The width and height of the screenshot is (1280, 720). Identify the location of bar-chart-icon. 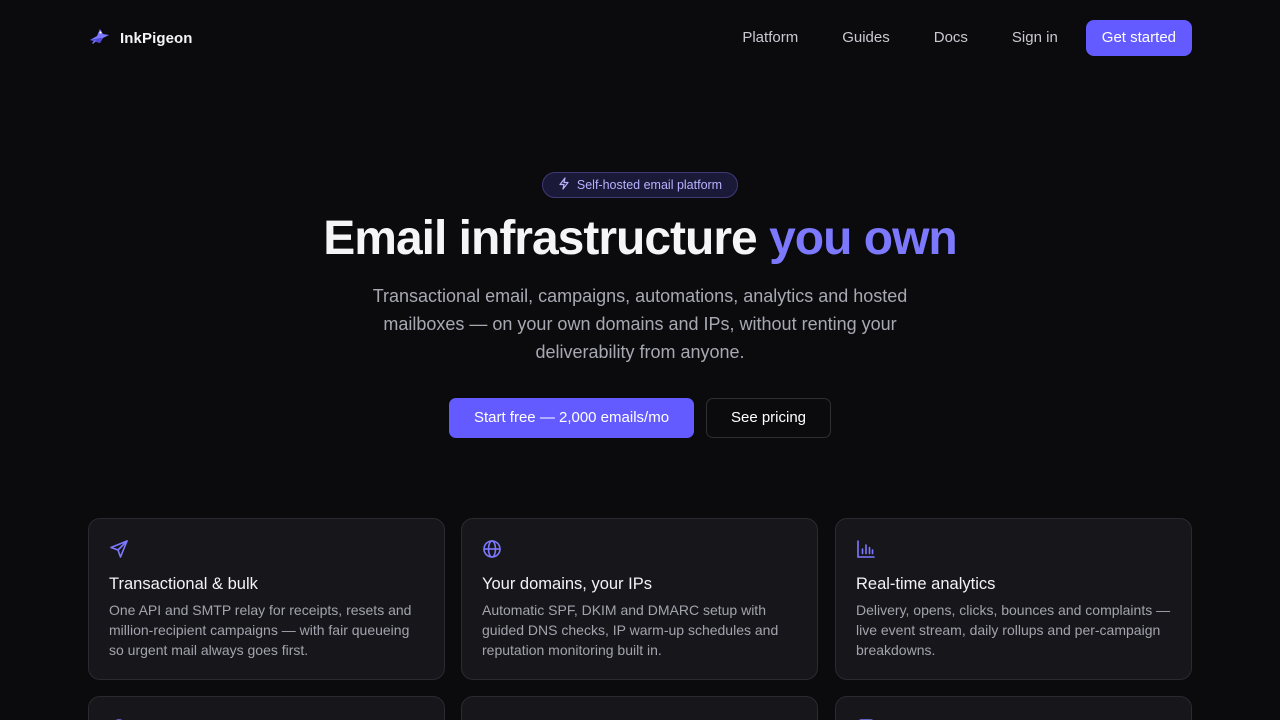
(866, 549).